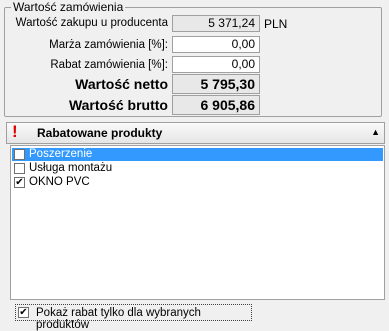 The width and height of the screenshot is (389, 331). Describe the element at coordinates (15, 131) in the screenshot. I see `exclamation-icon: !` at that location.